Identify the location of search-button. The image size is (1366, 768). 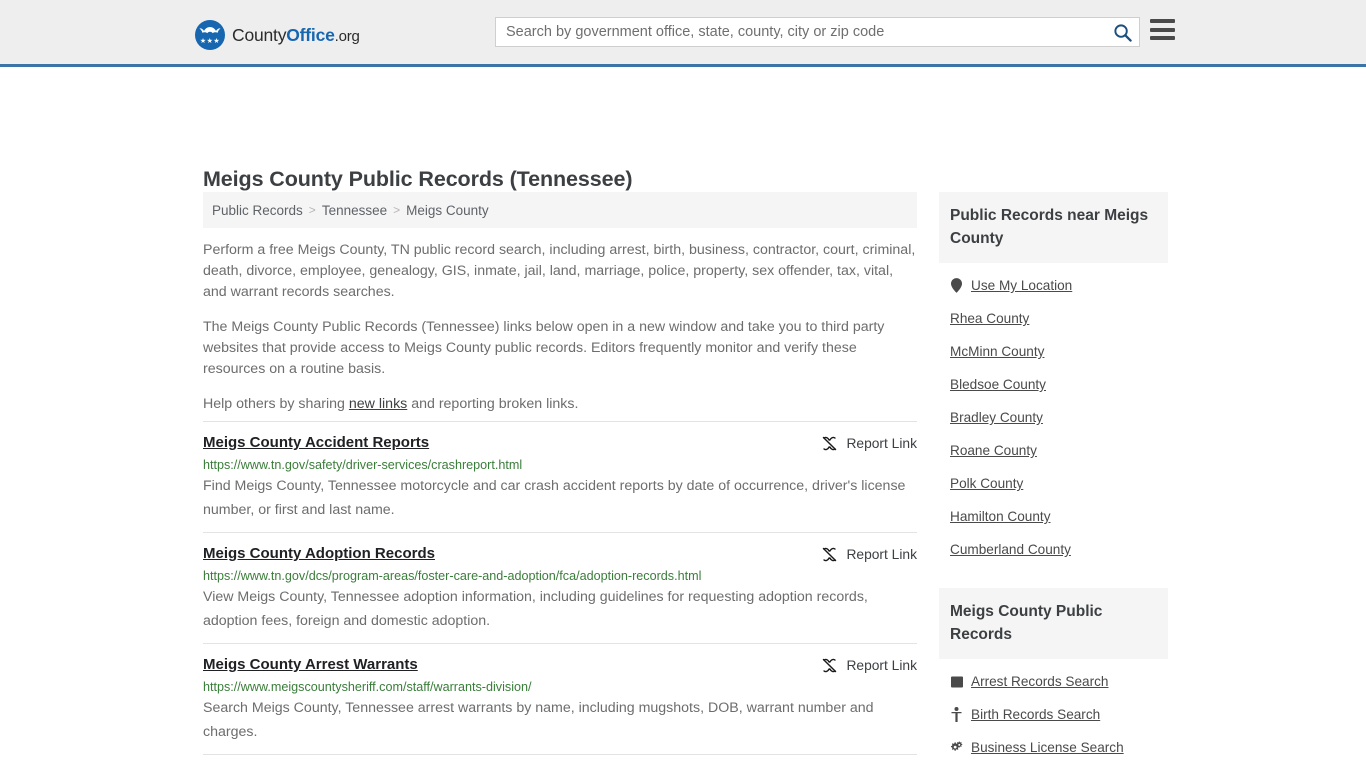
(1122, 32).